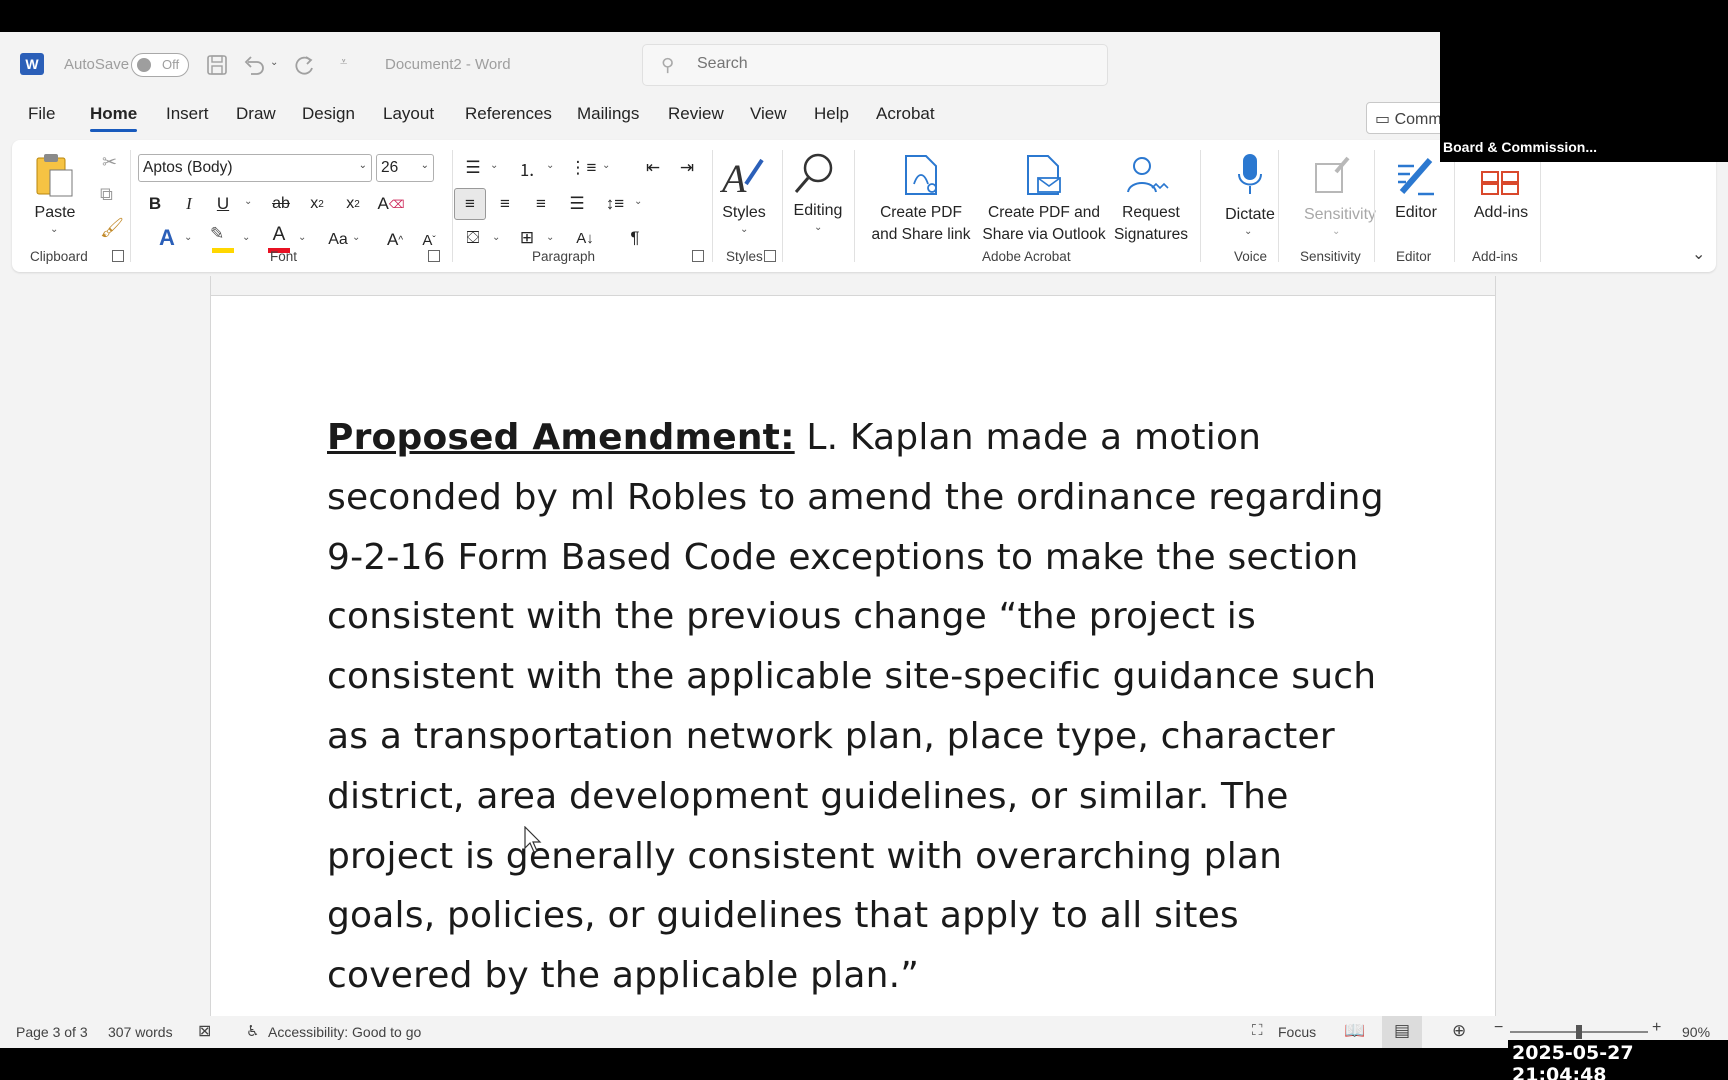 The height and width of the screenshot is (1080, 1728). Describe the element at coordinates (328, 114) in the screenshot. I see `tab-design: Design` at that location.